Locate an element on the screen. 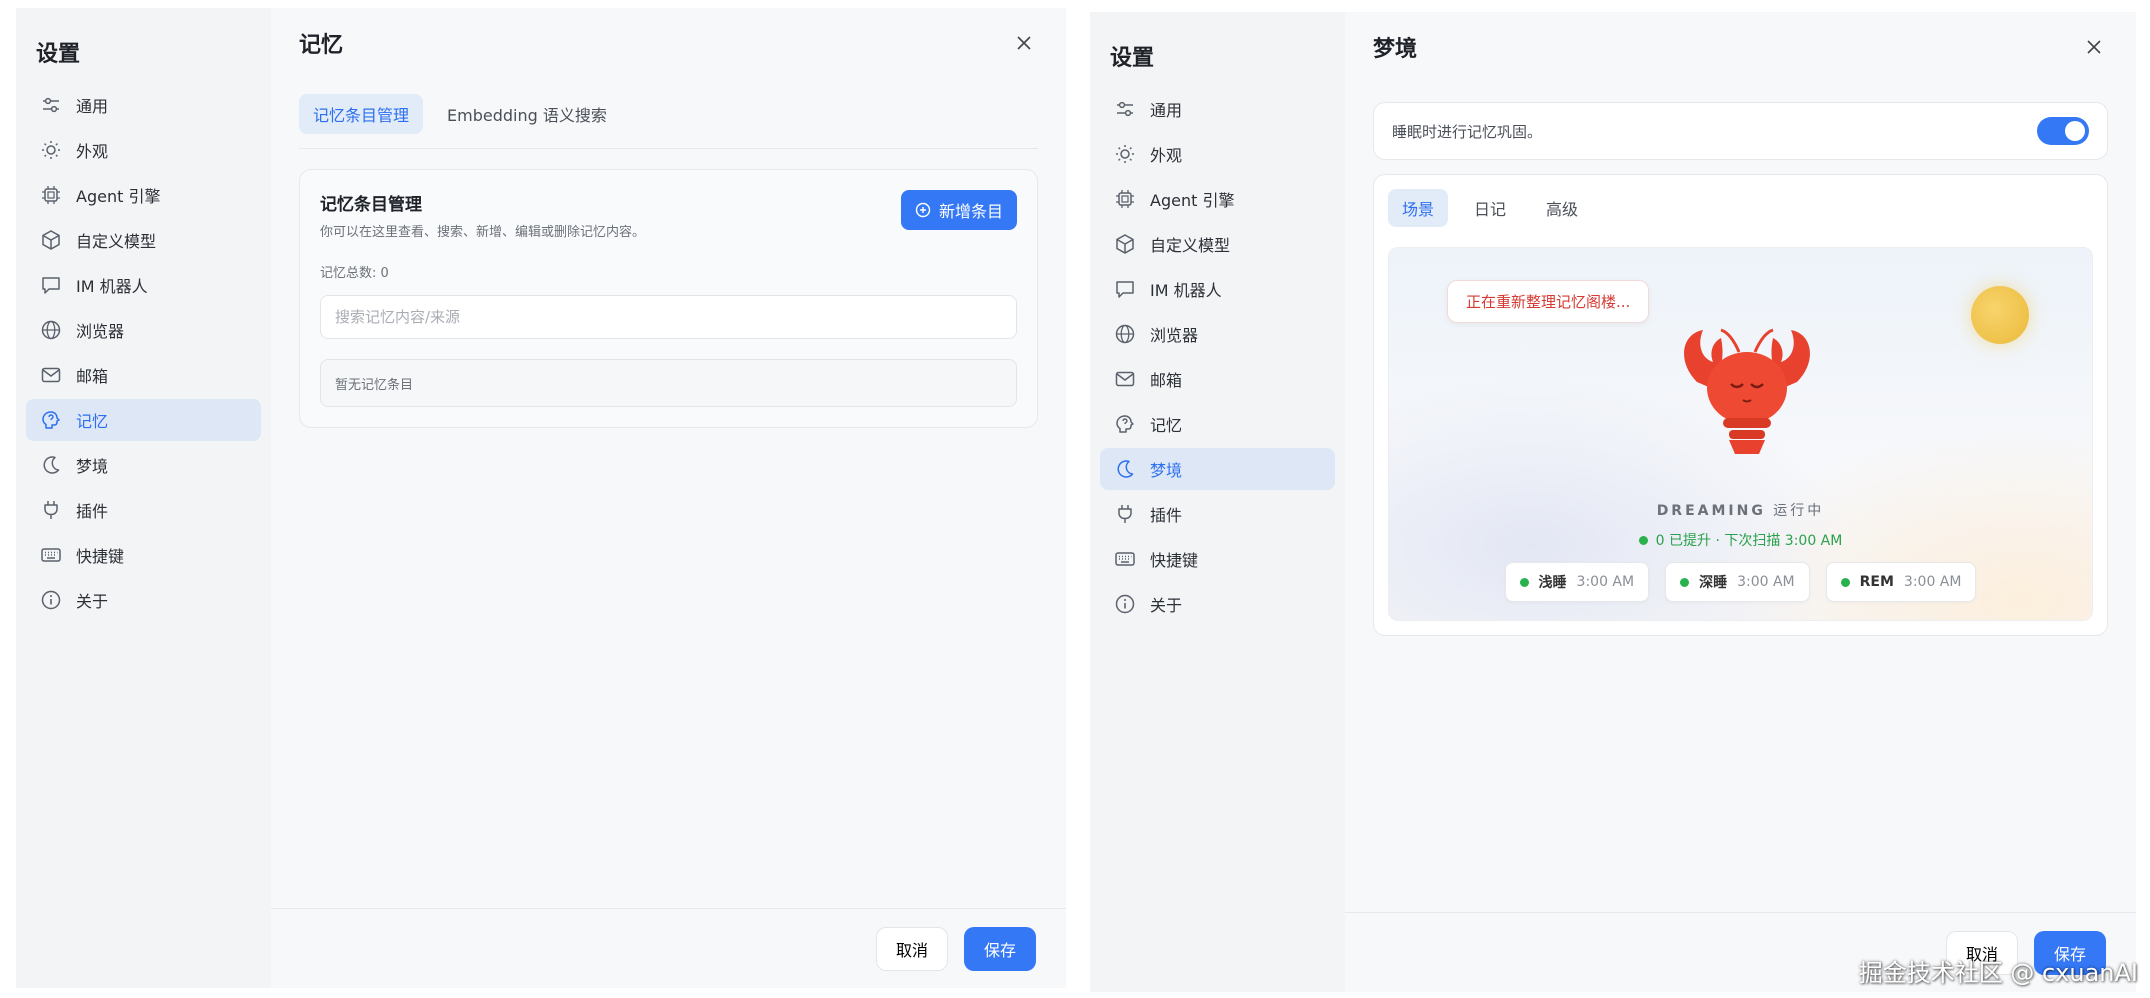  tab-advanced: 高级 is located at coordinates (1562, 208).